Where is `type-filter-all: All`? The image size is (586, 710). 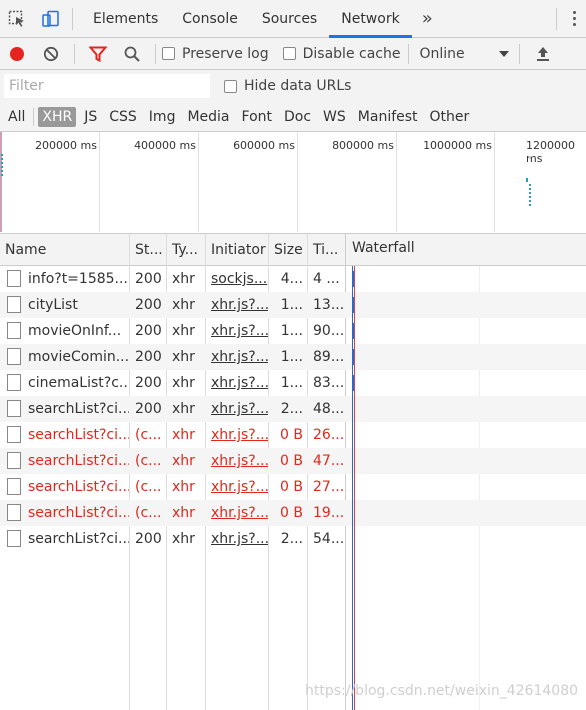
type-filter-all: All is located at coordinates (16, 117).